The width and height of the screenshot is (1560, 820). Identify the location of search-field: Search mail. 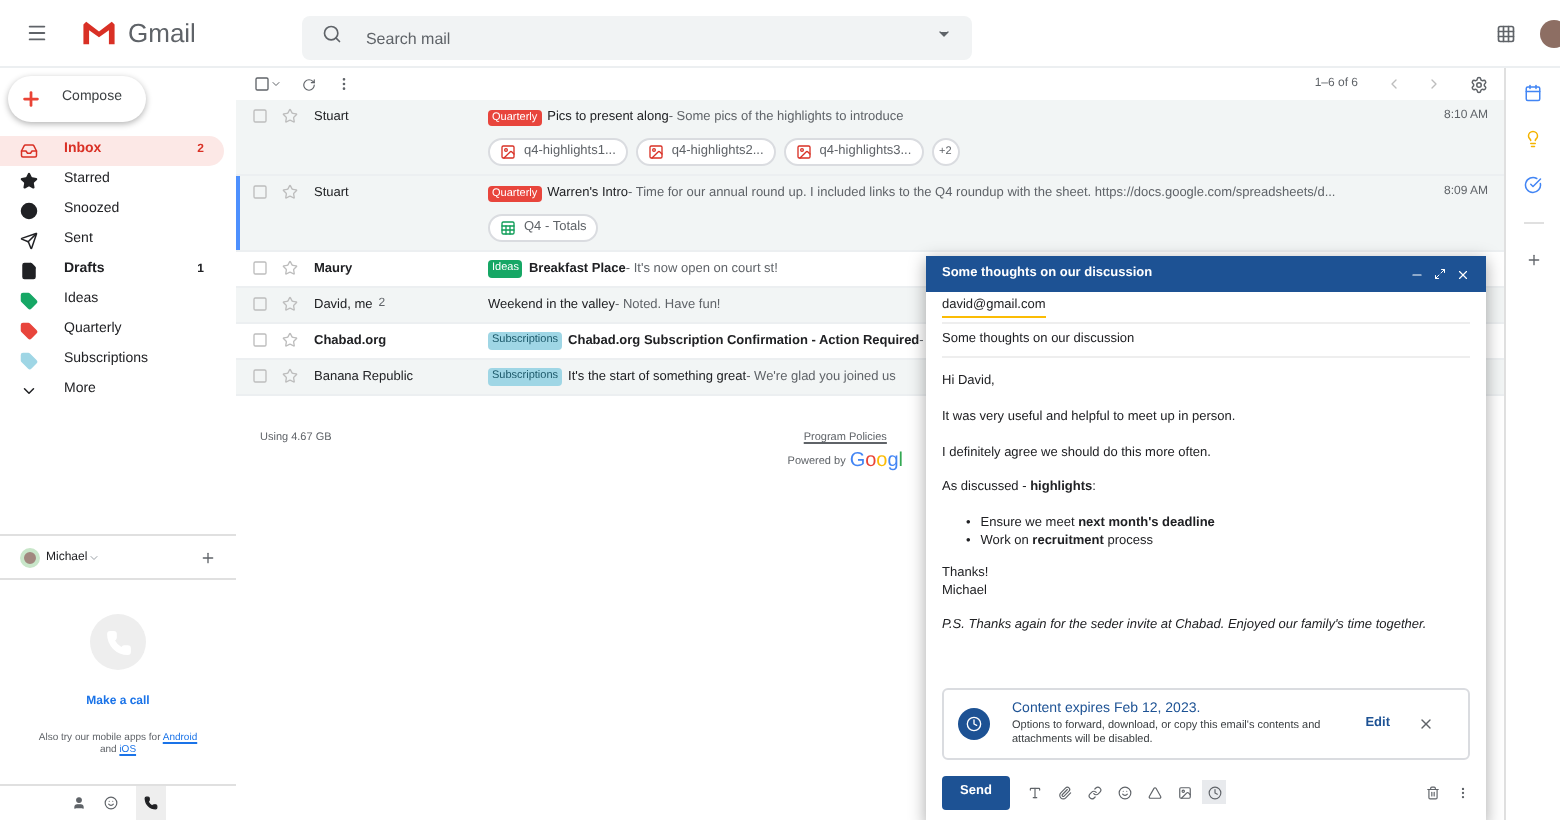
(636, 38).